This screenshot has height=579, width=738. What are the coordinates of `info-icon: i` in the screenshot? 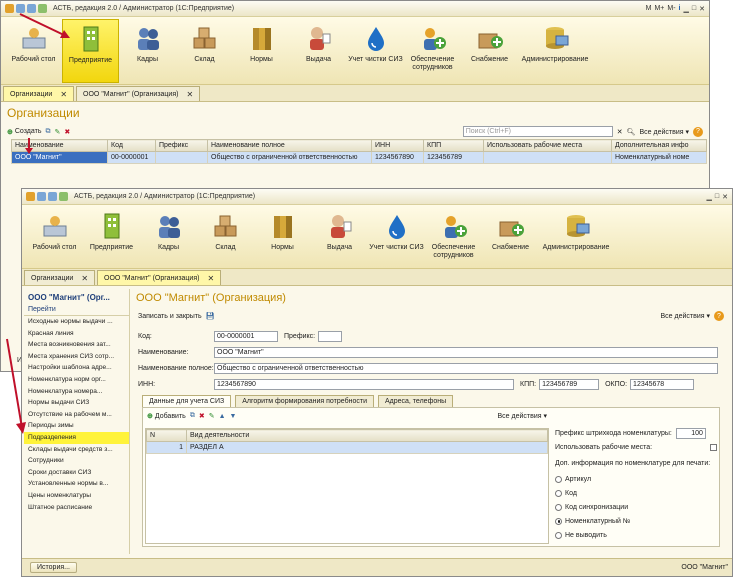 It's located at (680, 8).